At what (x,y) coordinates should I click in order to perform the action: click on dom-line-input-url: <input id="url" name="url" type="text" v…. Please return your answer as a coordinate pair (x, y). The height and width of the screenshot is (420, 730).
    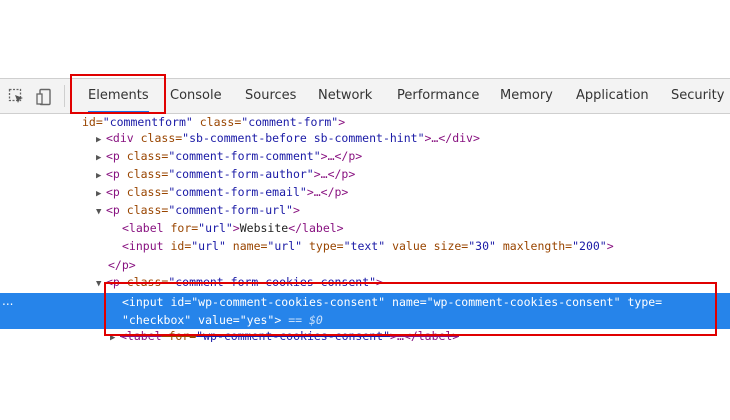
    Looking at the image, I should click on (368, 246).